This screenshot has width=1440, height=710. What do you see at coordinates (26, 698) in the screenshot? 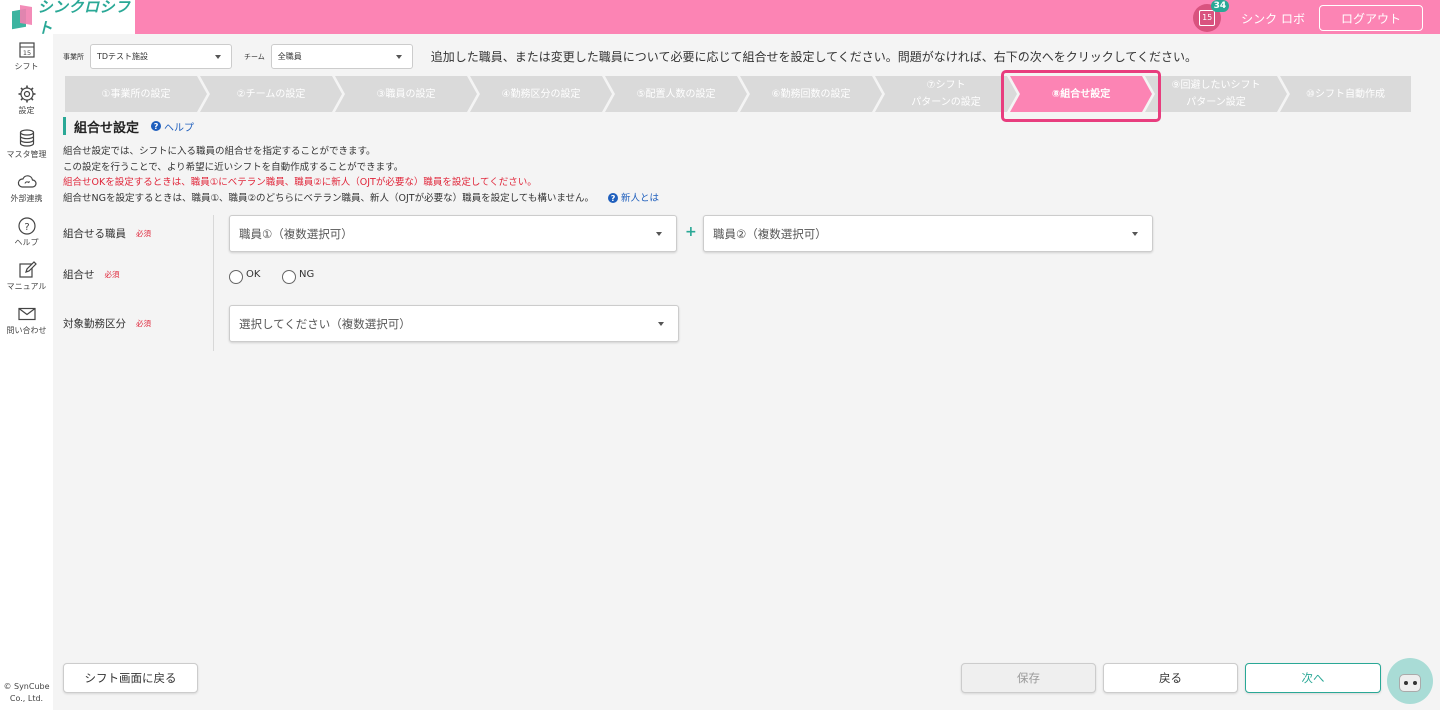
I see `copyright-line: Co., Ltd.` at bounding box center [26, 698].